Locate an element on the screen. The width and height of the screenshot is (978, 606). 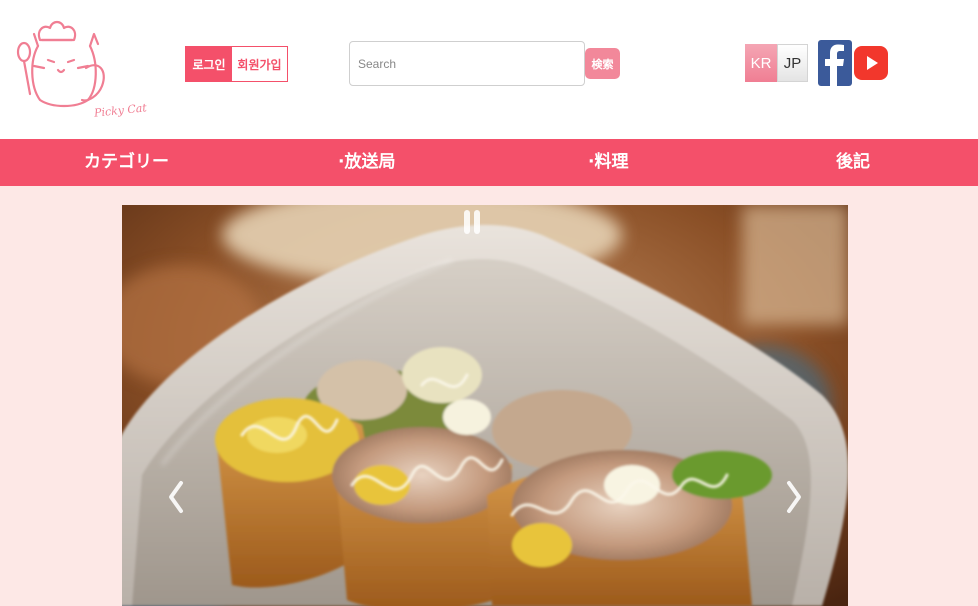
nav-item-cooking: ·料理 is located at coordinates (608, 162).